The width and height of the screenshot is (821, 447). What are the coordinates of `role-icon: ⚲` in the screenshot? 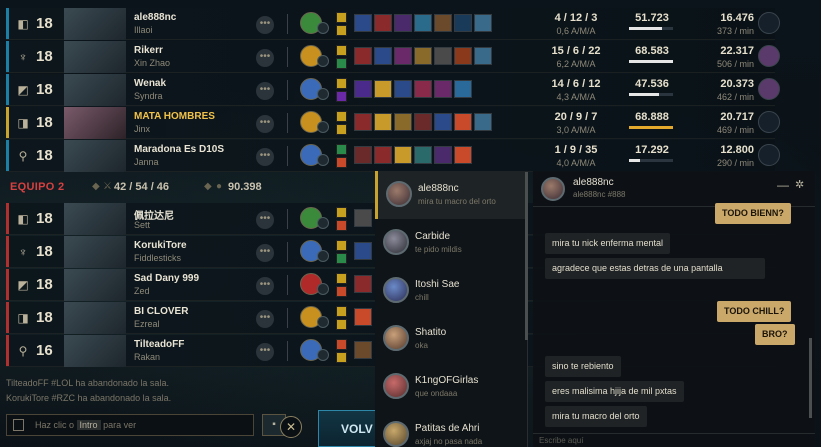 It's located at (23, 351).